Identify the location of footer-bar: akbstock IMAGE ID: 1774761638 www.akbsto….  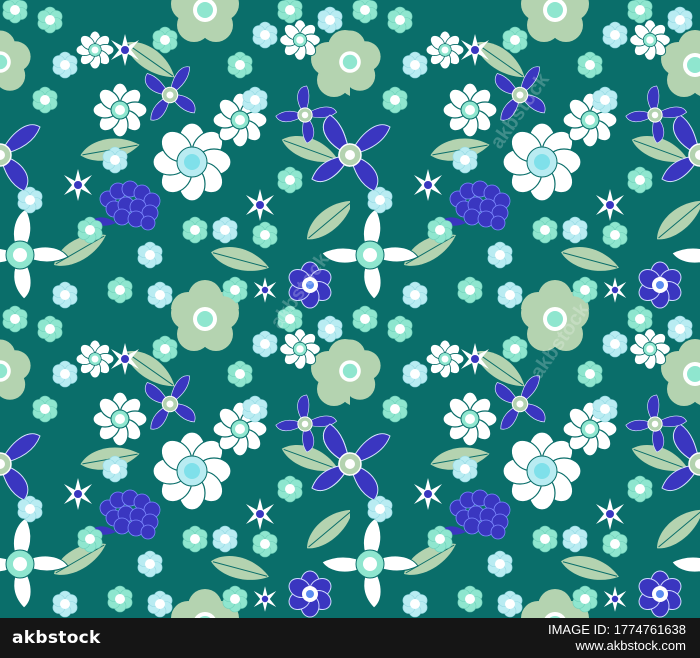
(350, 638).